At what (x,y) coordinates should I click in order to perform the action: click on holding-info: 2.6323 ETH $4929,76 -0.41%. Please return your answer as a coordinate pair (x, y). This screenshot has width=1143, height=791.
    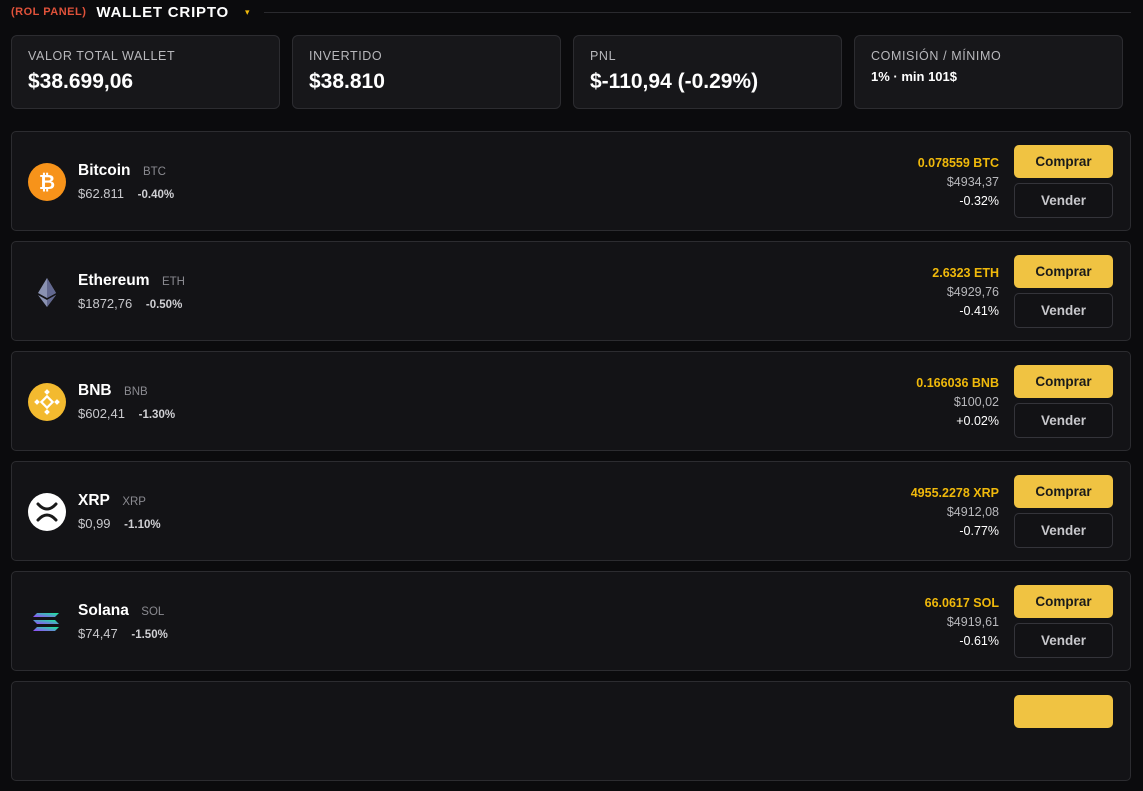
    Looking at the image, I should click on (965, 292).